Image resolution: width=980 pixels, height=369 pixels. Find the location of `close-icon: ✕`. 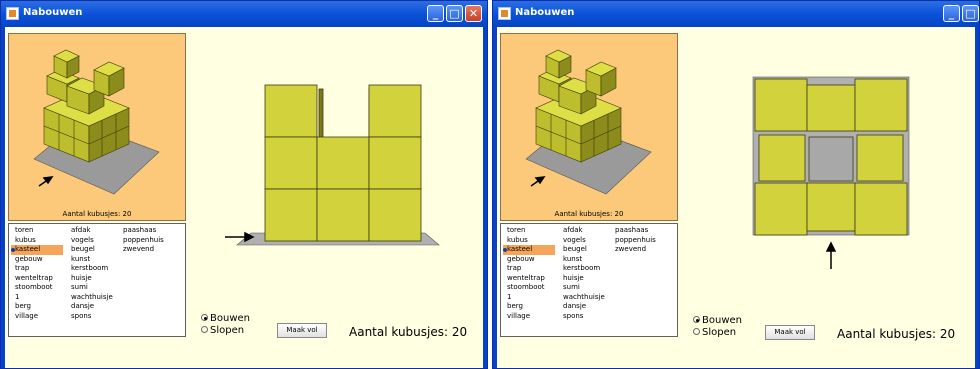

close-icon: ✕ is located at coordinates (473, 13).